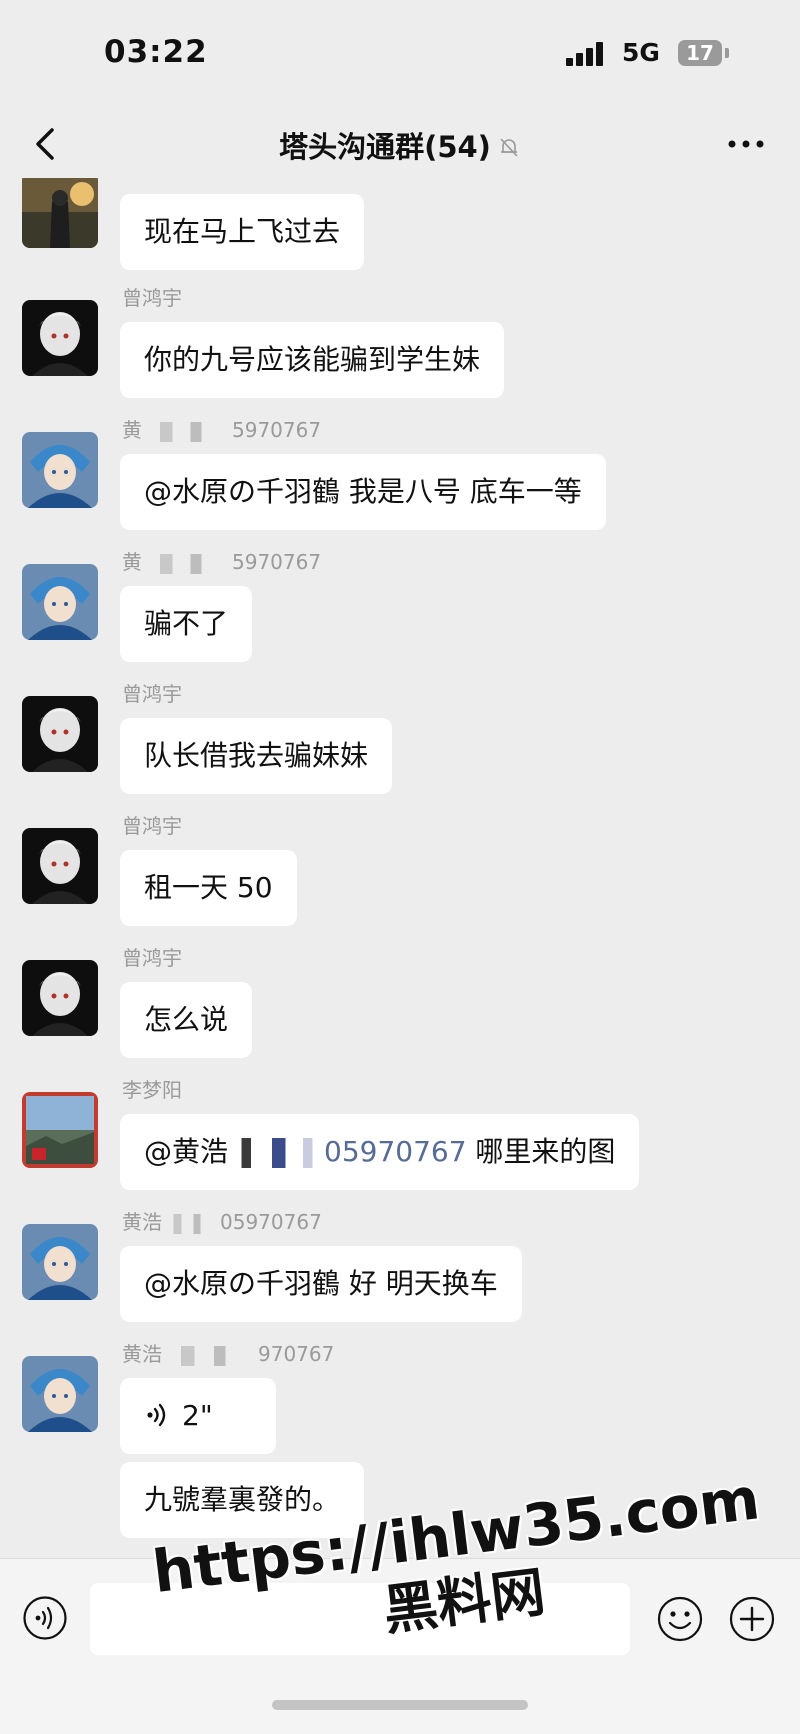 The image size is (800, 1734). I want to click on message-bubble: 现在马上飞过去, so click(242, 232).